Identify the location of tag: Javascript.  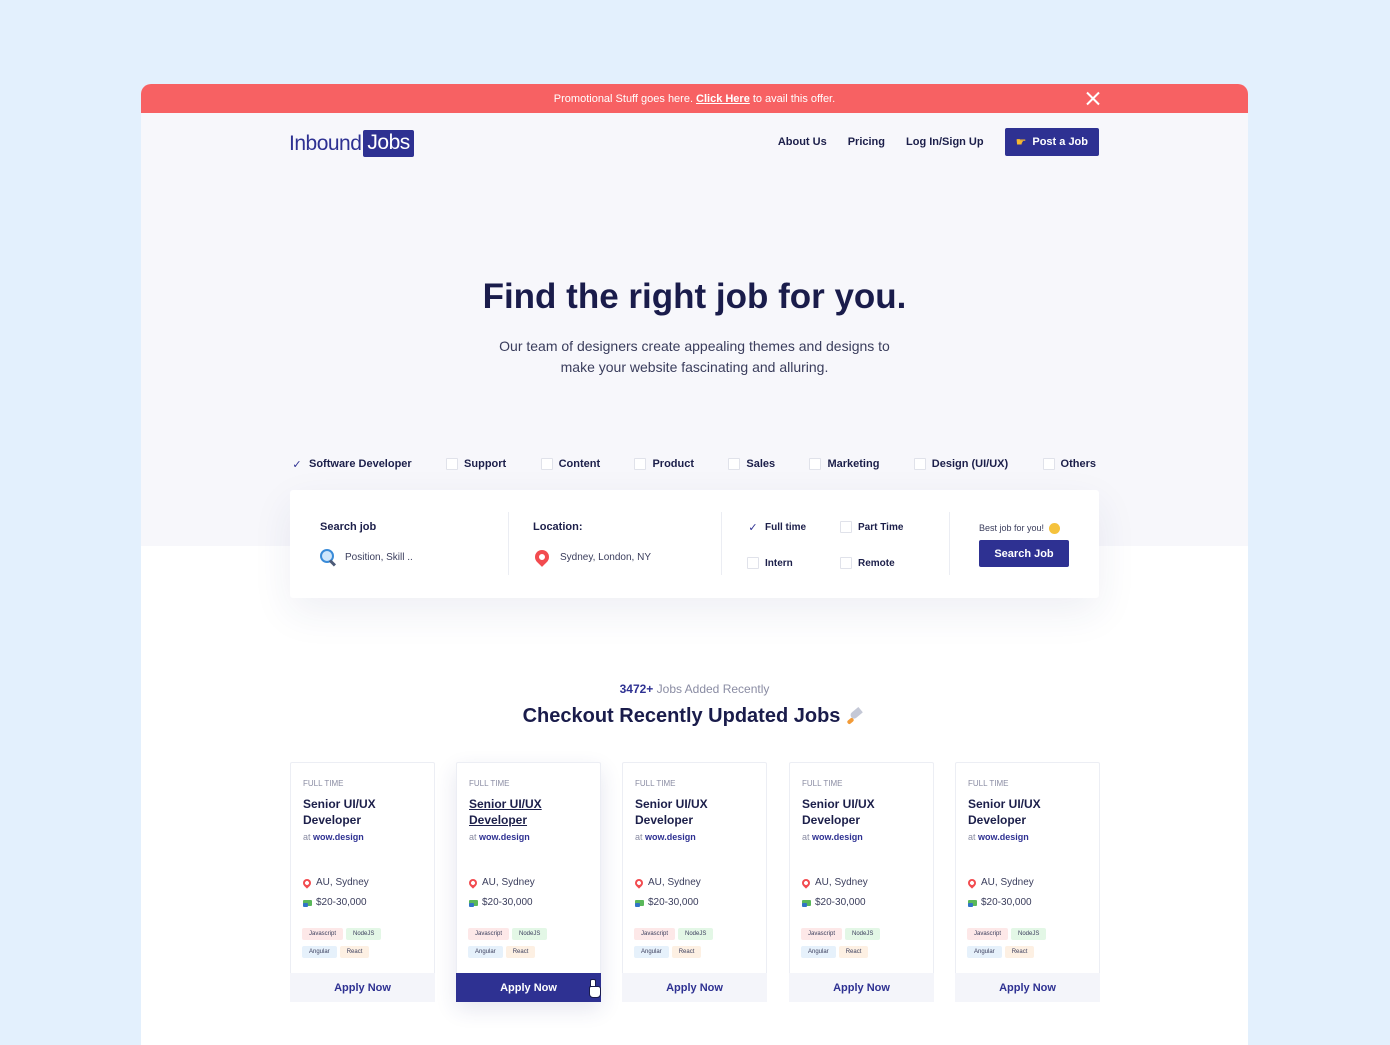
(323, 934).